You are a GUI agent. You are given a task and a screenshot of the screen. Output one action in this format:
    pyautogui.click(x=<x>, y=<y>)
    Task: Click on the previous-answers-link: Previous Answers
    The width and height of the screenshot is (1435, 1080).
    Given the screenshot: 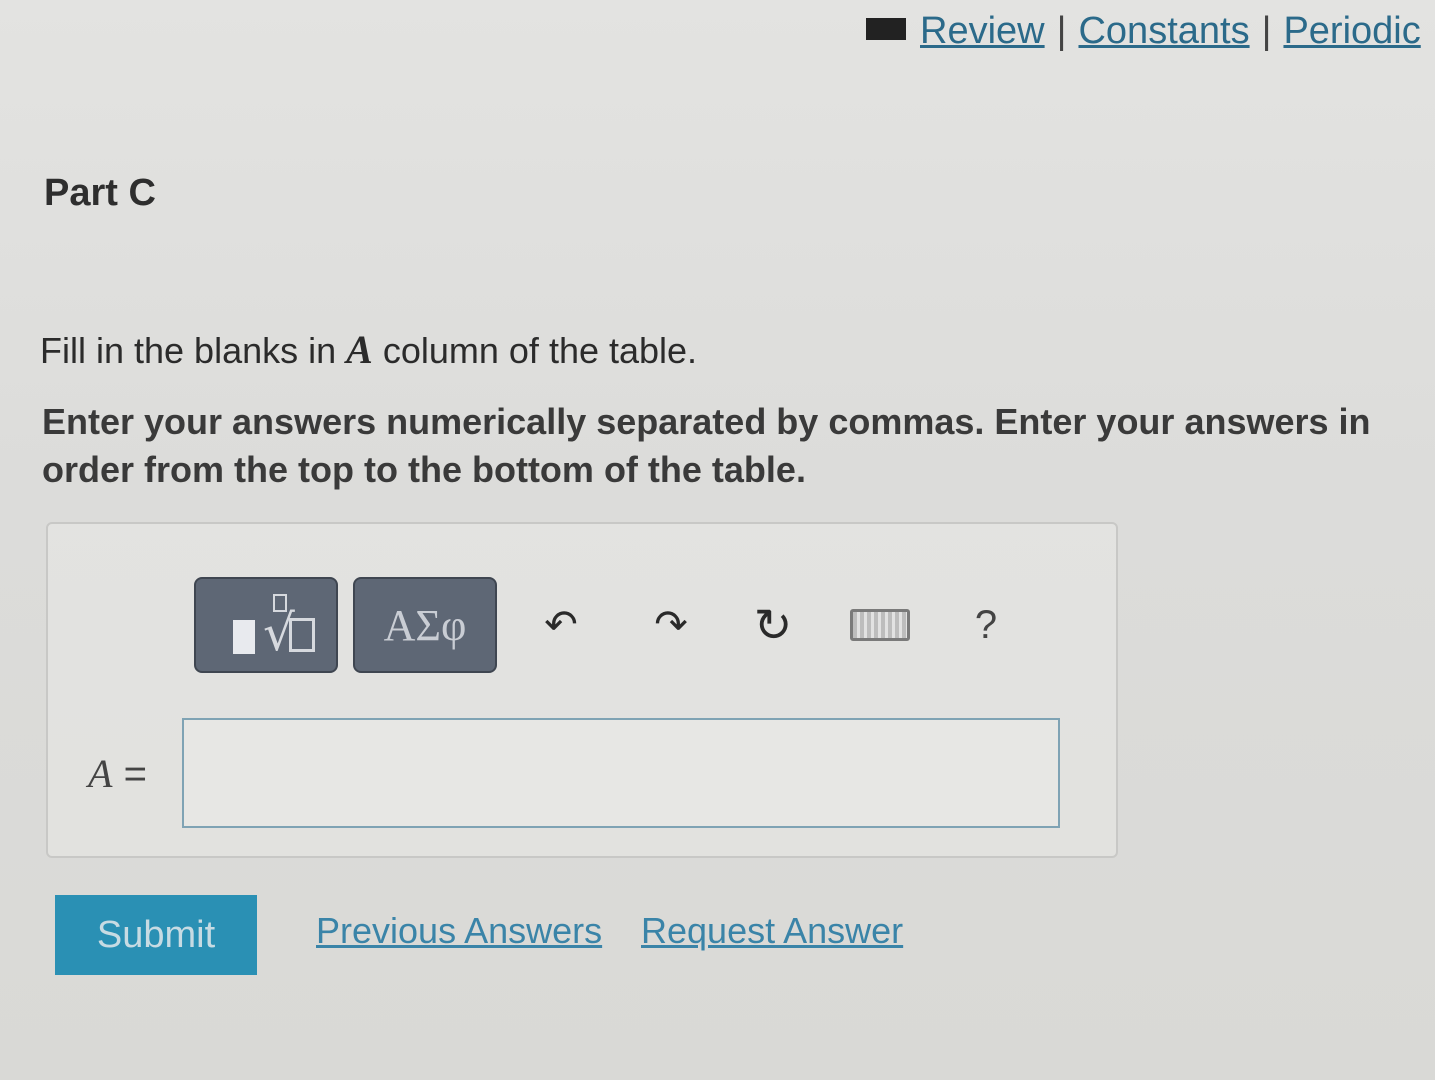 What is the action you would take?
    pyautogui.click(x=459, y=931)
    